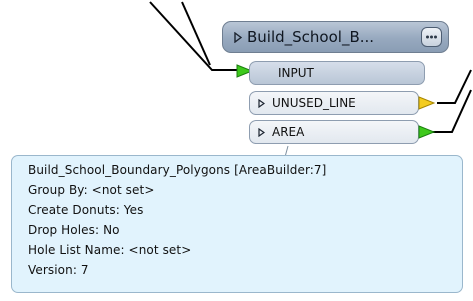  What do you see at coordinates (91, 190) in the screenshot?
I see `tooltip-group-by: Group By: <not set>` at bounding box center [91, 190].